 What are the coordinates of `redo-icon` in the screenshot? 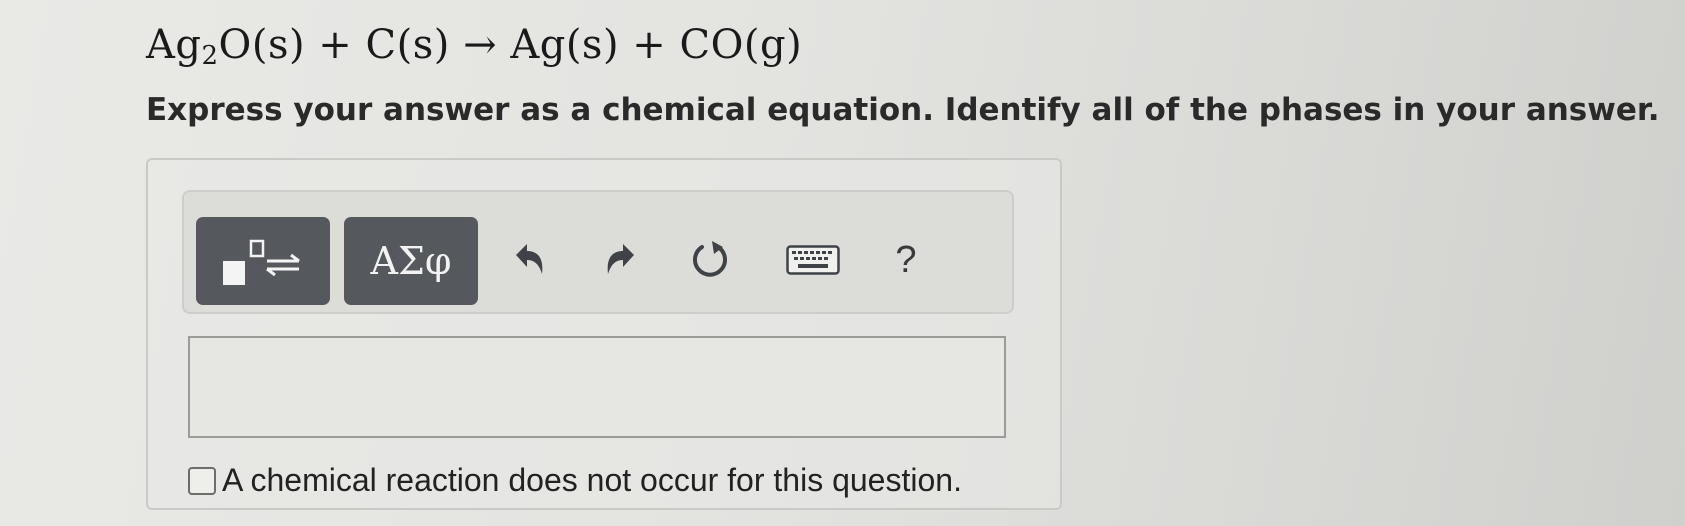 It's located at (620, 259).